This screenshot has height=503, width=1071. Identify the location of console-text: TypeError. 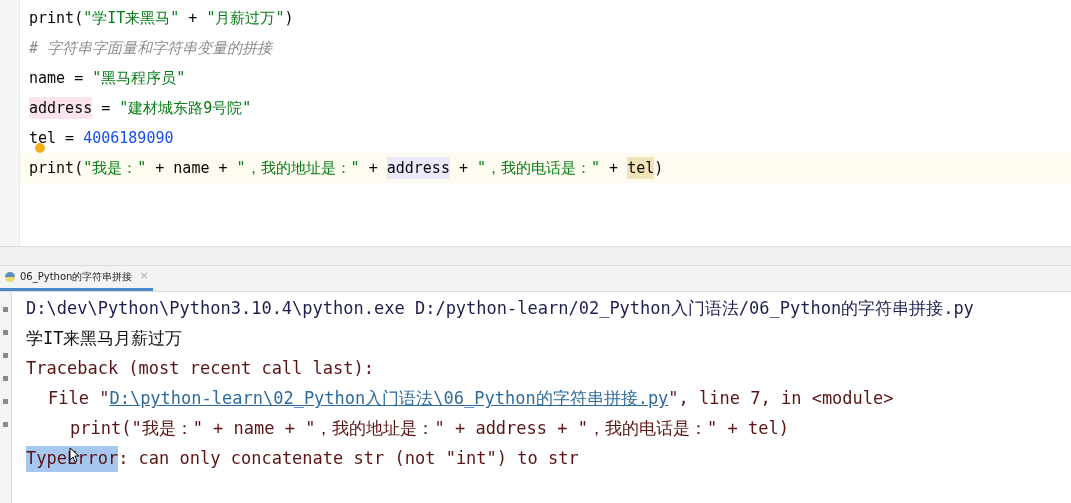
(72, 459).